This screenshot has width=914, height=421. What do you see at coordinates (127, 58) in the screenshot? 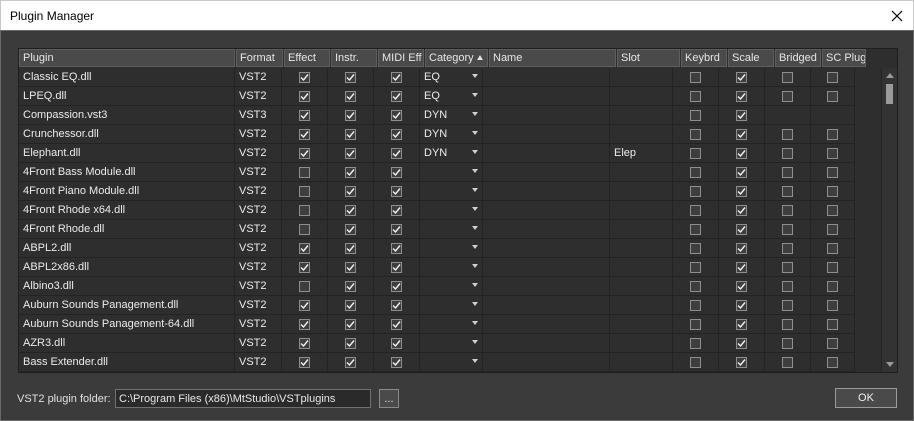
I see `column-header-plugin: Plugin` at bounding box center [127, 58].